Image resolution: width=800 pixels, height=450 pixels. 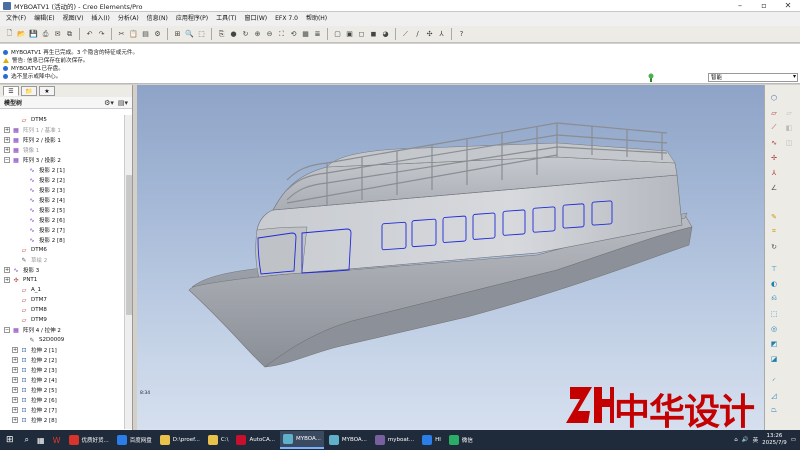 I want to click on menu-help: 帮助(H), so click(x=316, y=19).